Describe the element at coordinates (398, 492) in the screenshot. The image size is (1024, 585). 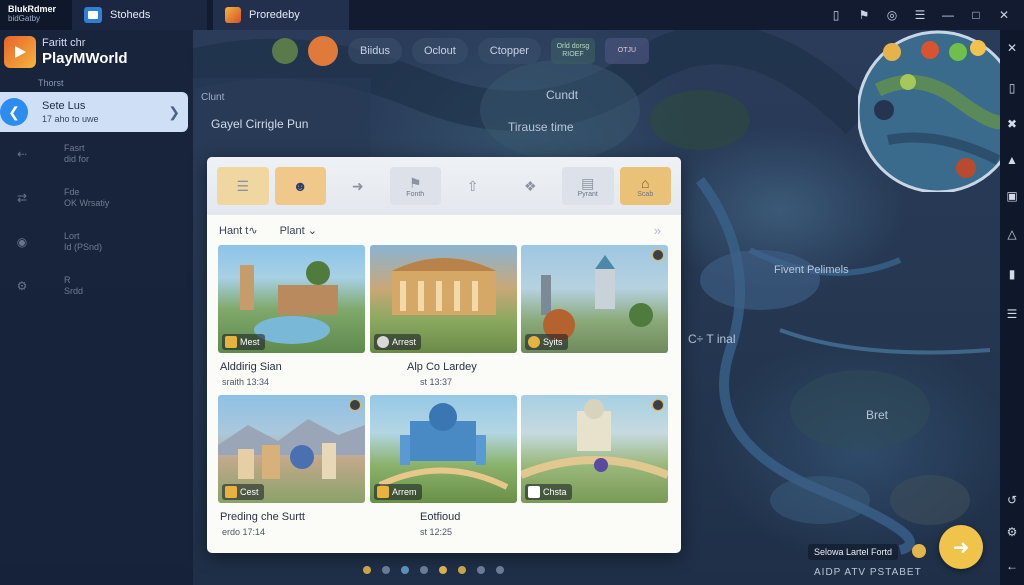
I see `card-tag: Arrem` at that location.